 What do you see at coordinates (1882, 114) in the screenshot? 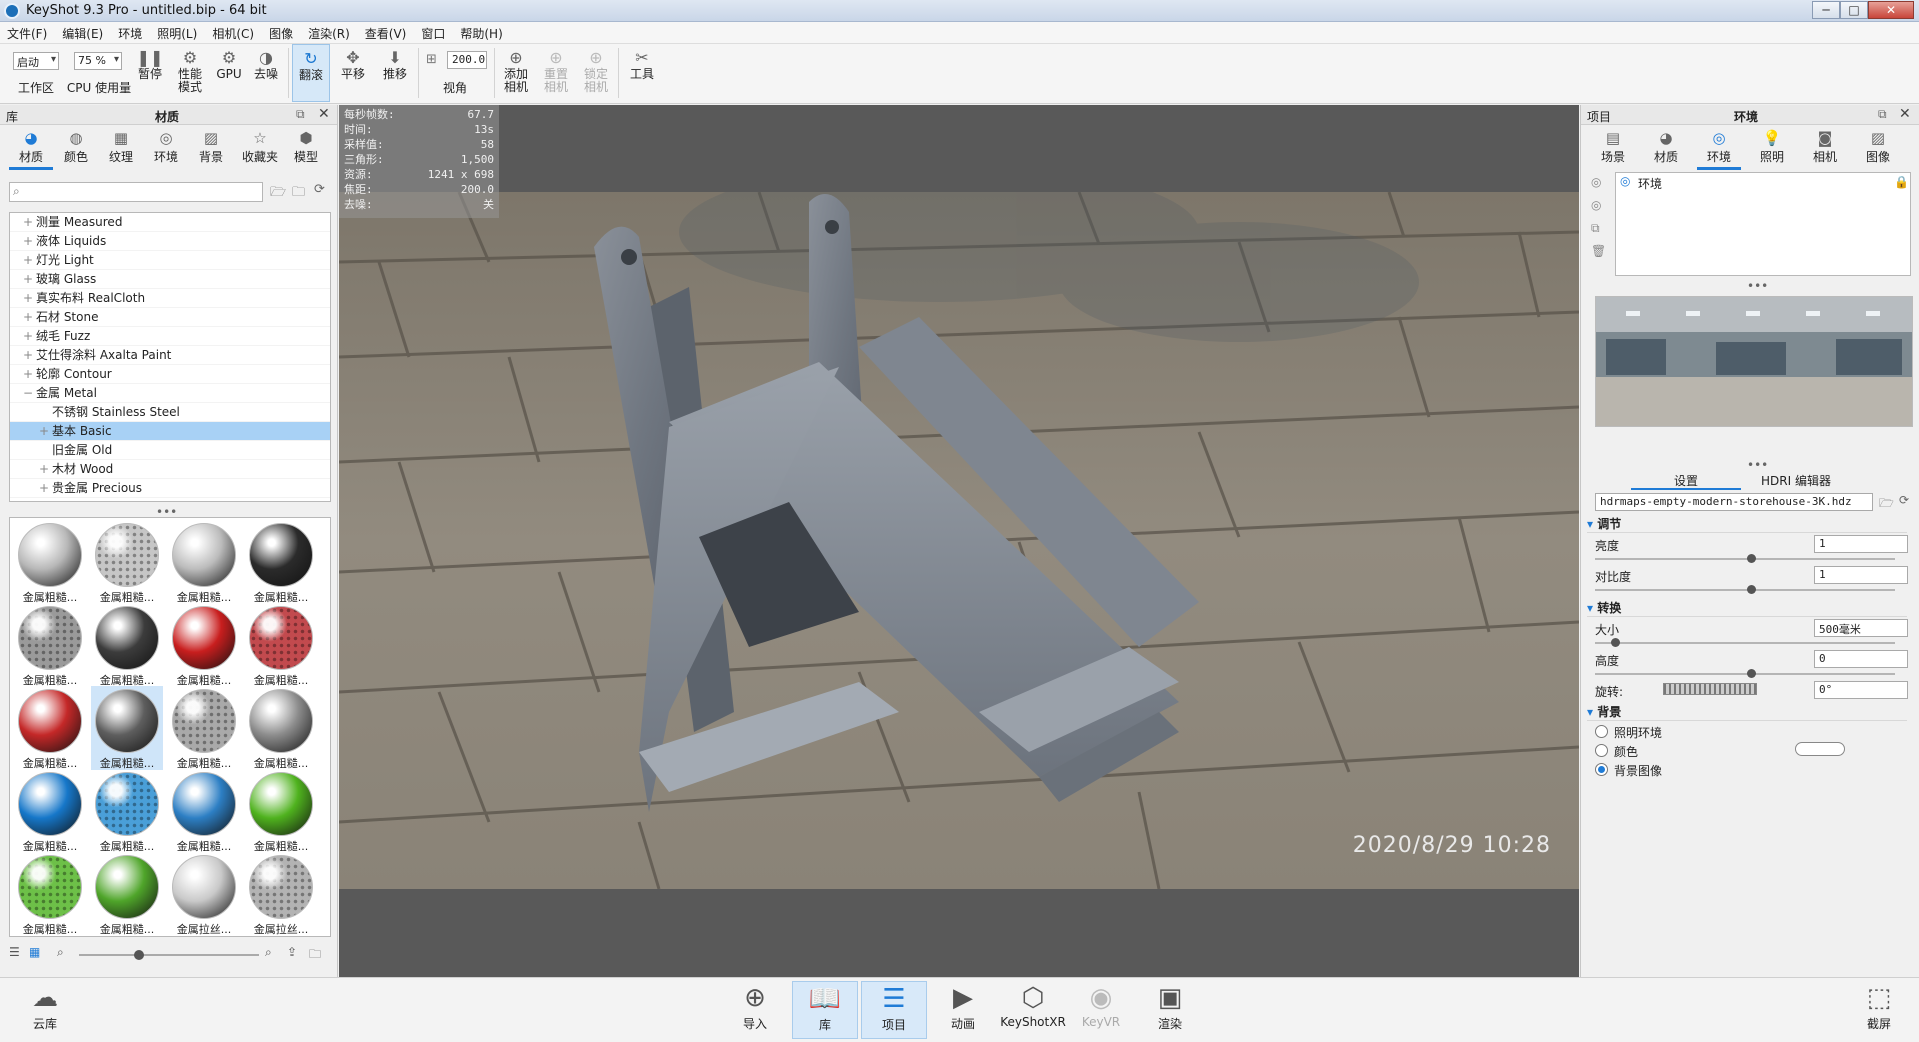
I see `float-panel-icon: ⧉` at bounding box center [1882, 114].